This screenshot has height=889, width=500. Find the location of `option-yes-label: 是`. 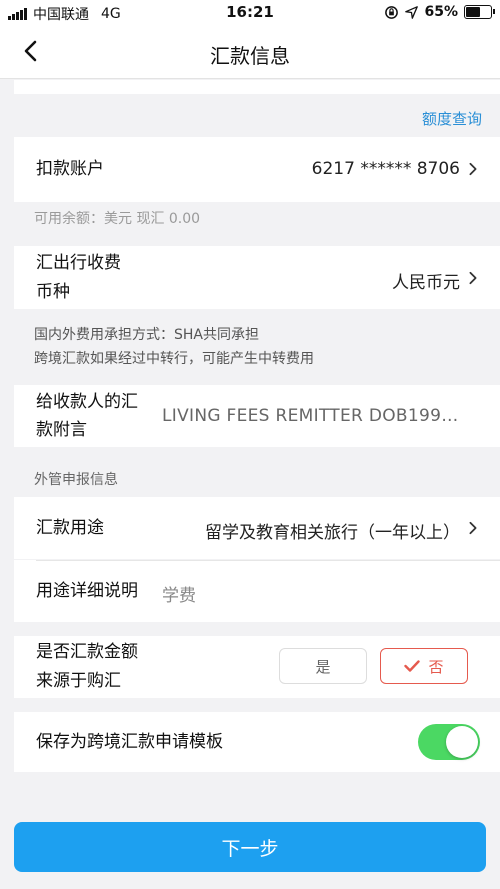

option-yes-label: 是 is located at coordinates (323, 666).